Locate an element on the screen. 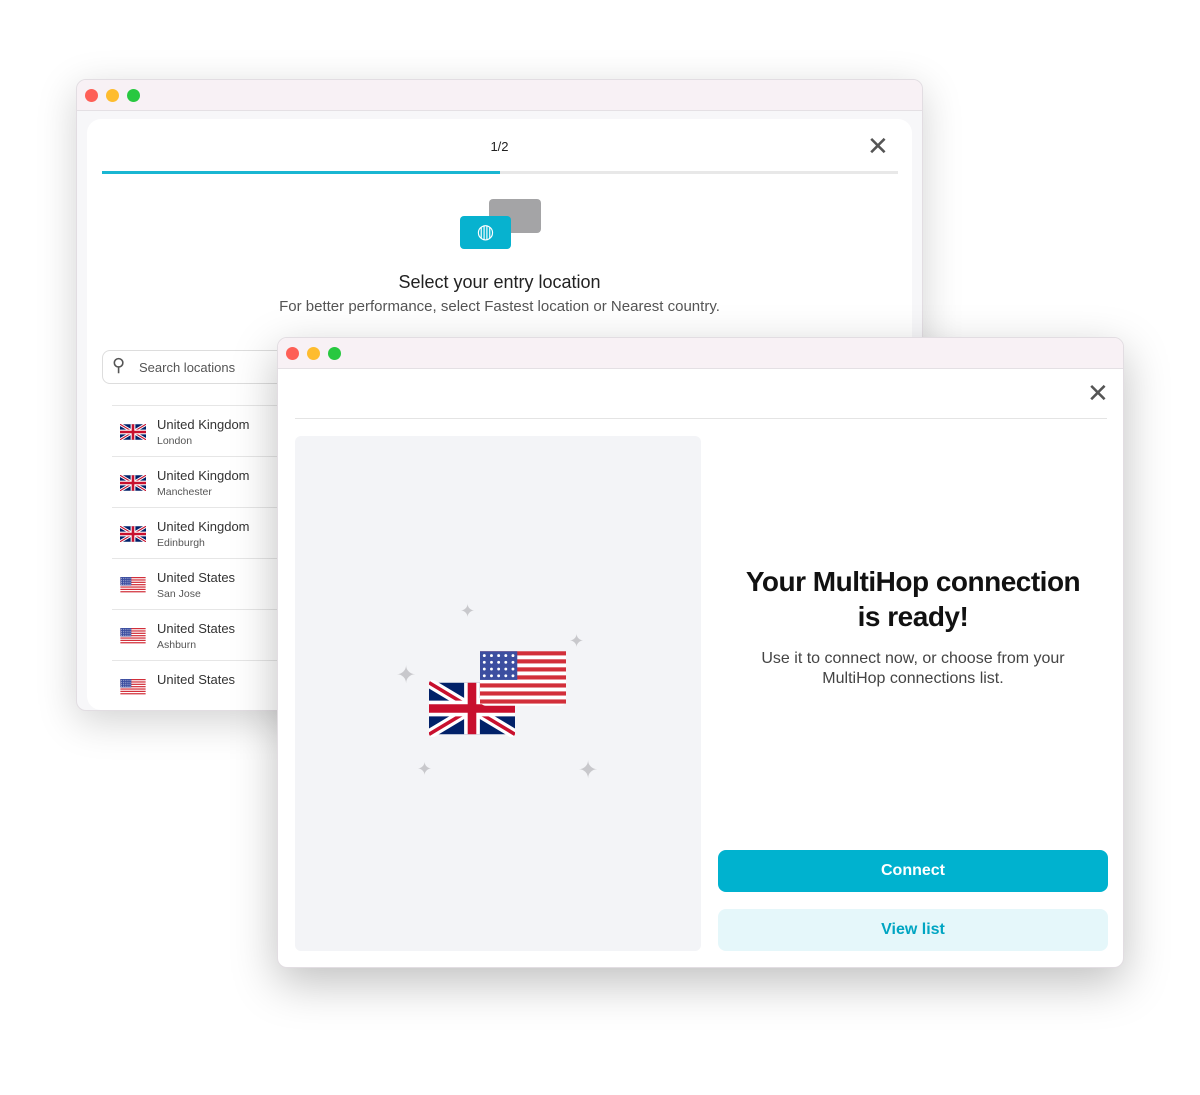 The height and width of the screenshot is (1095, 1200). location-city: Edinburgh is located at coordinates (181, 543).